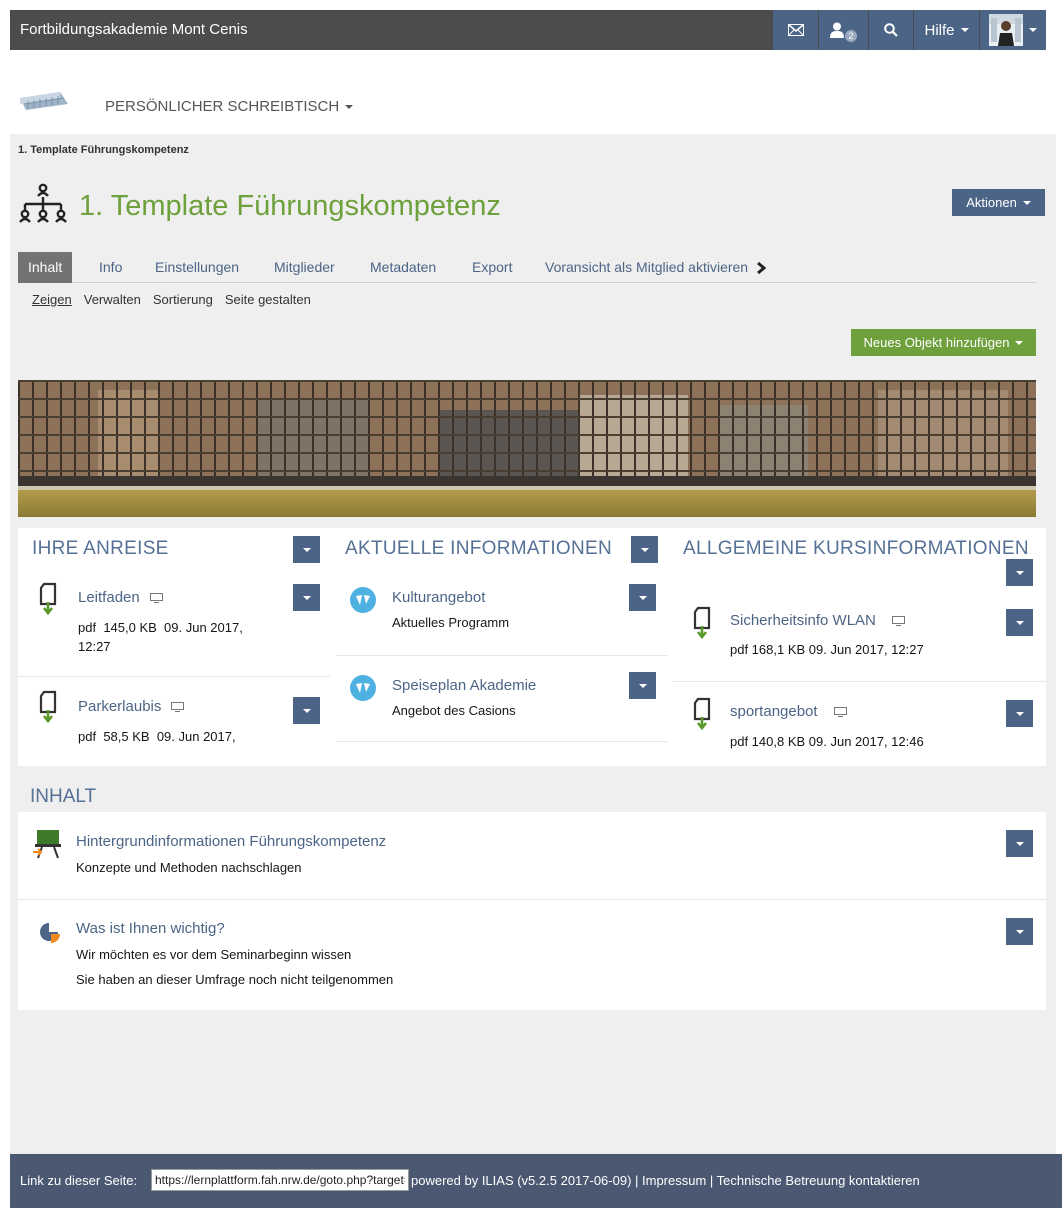 The width and height of the screenshot is (1062, 1208). I want to click on help-menu: Hilfe, so click(946, 30).